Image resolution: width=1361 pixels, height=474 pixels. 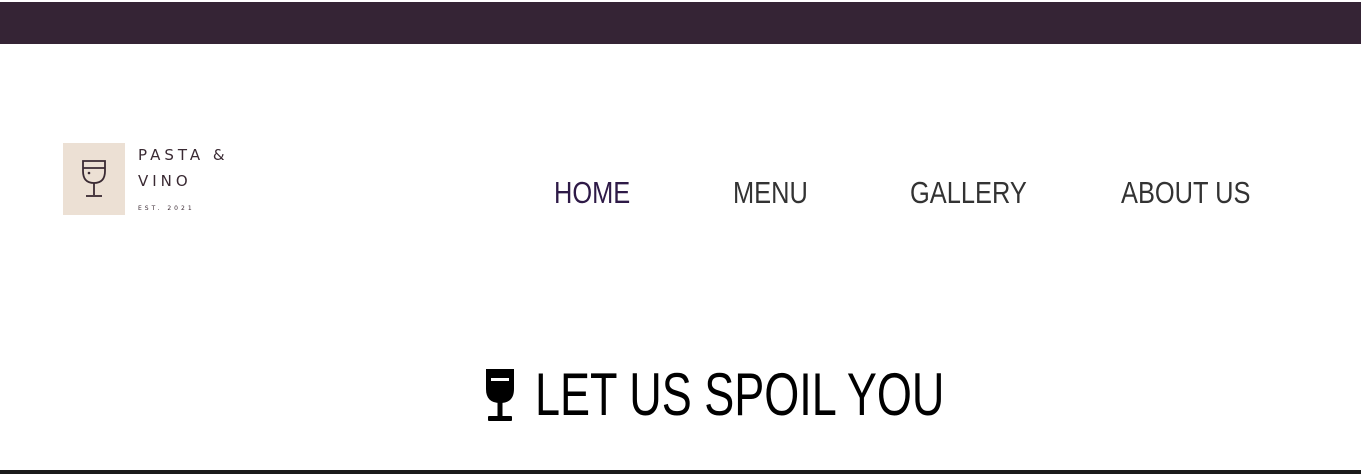 I want to click on logo-est: EST. 2021, so click(x=166, y=208).